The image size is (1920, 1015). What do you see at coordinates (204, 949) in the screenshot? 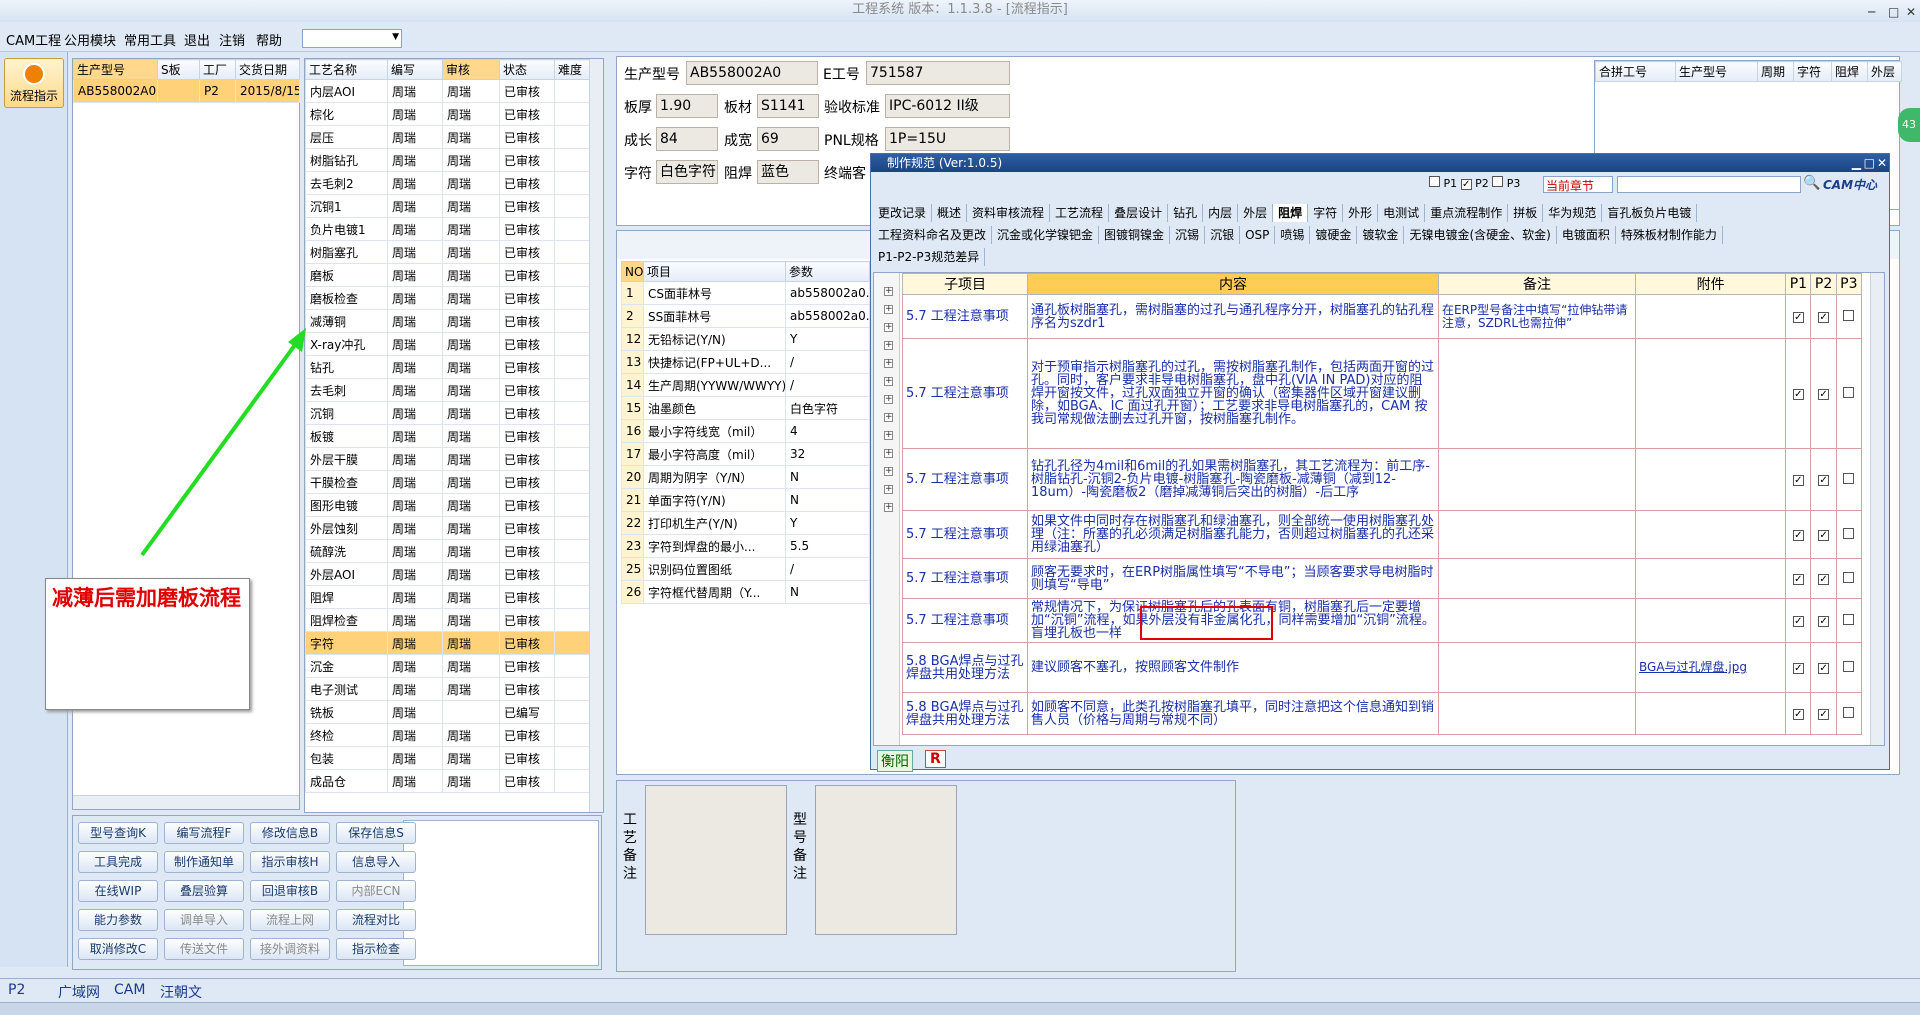
I see `action-button: 传送文件` at bounding box center [204, 949].